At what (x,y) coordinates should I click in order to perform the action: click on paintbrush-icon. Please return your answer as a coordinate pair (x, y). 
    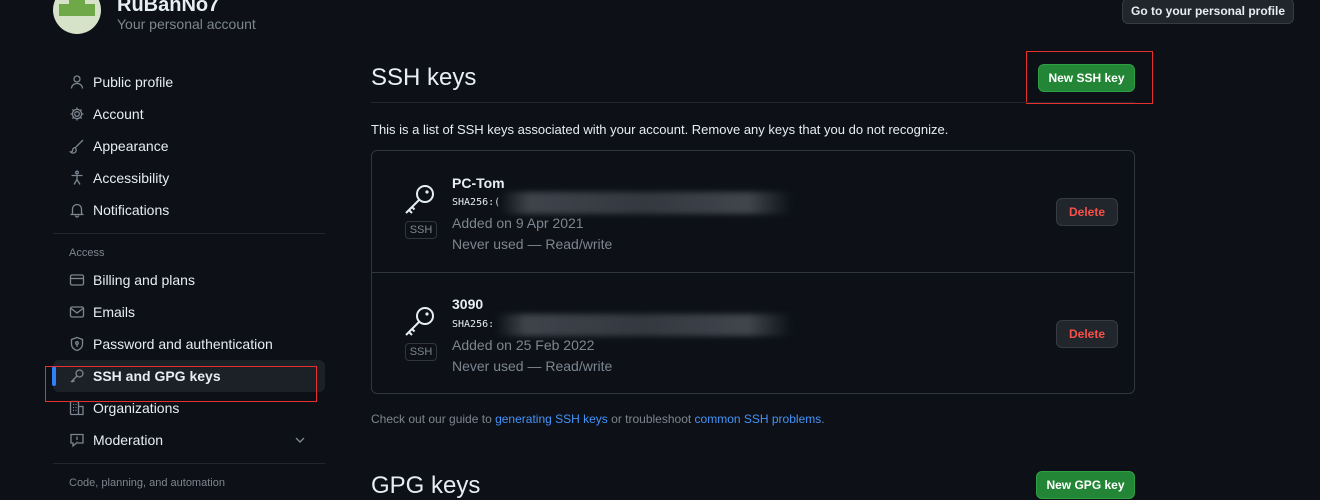
    Looking at the image, I should click on (77, 146).